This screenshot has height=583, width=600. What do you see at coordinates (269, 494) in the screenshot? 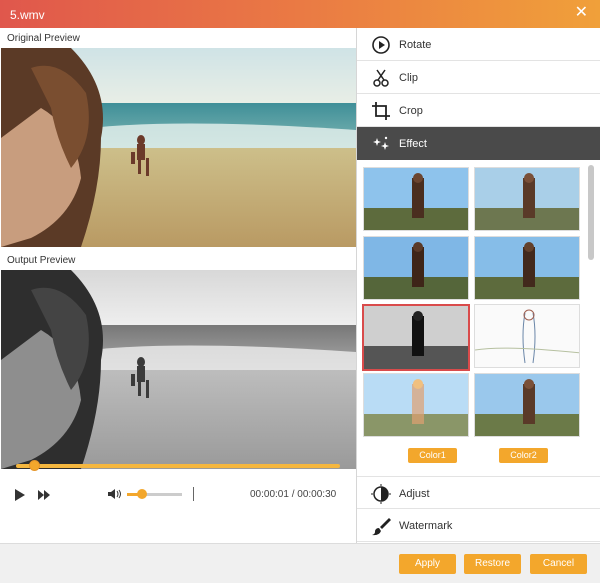
I see `current-time: 00:00:01` at bounding box center [269, 494].